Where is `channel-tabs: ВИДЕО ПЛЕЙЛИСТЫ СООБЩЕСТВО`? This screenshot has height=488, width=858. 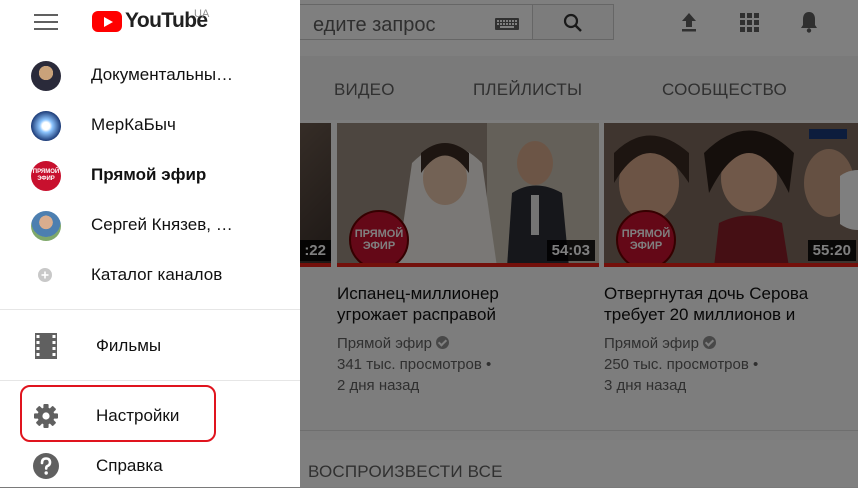
channel-tabs: ВИДЕО ПЛЕЙЛИСТЫ СООБЩЕСТВО is located at coordinates (579, 88).